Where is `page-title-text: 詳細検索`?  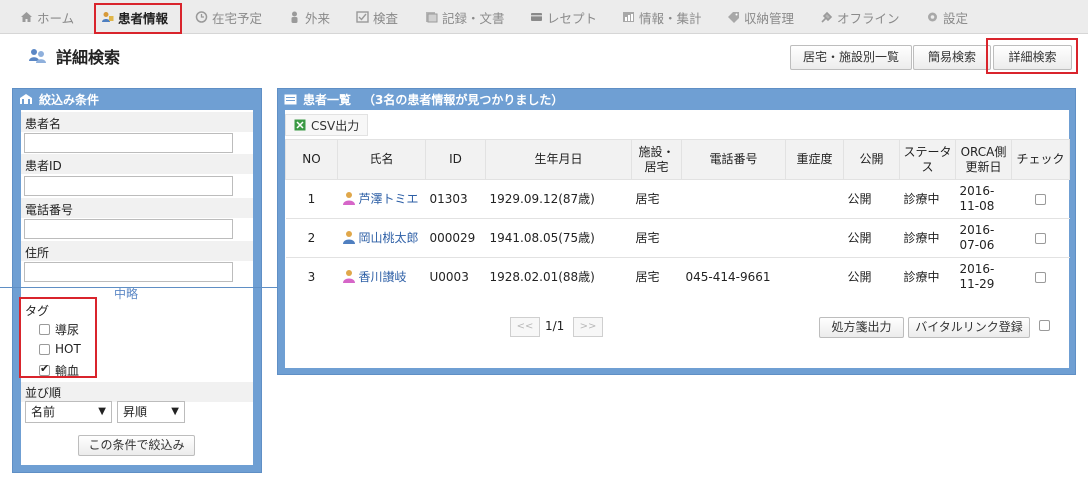
page-title-text: 詳細検索 is located at coordinates (88, 57).